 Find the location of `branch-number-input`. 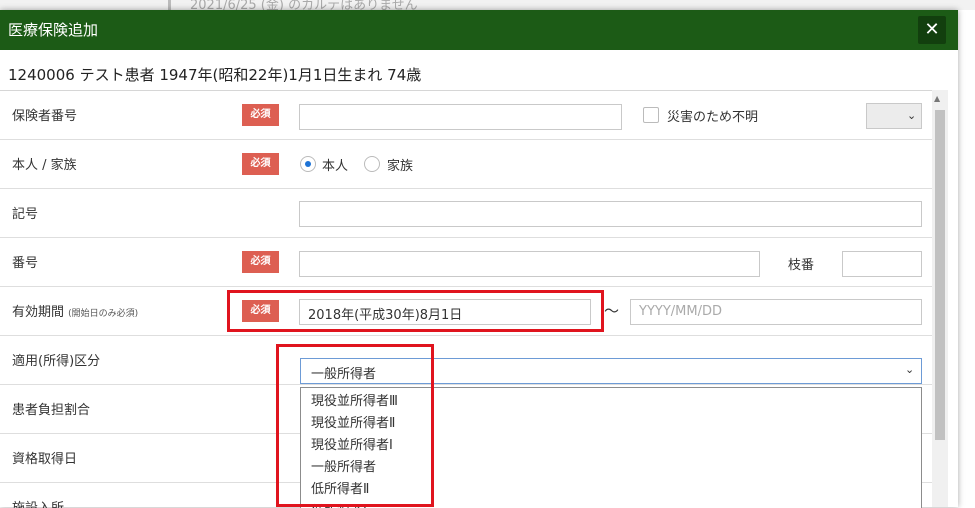

branch-number-input is located at coordinates (882, 264).